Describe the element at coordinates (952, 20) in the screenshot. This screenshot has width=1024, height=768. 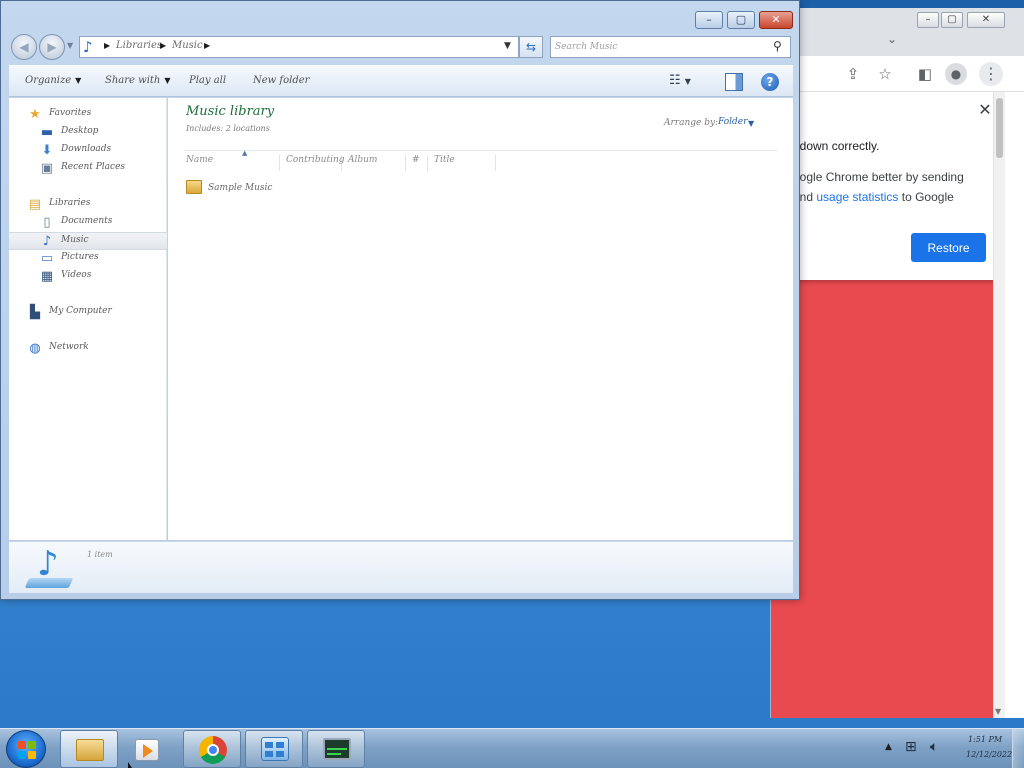
I see `chrome-maximize-button: ▢` at that location.